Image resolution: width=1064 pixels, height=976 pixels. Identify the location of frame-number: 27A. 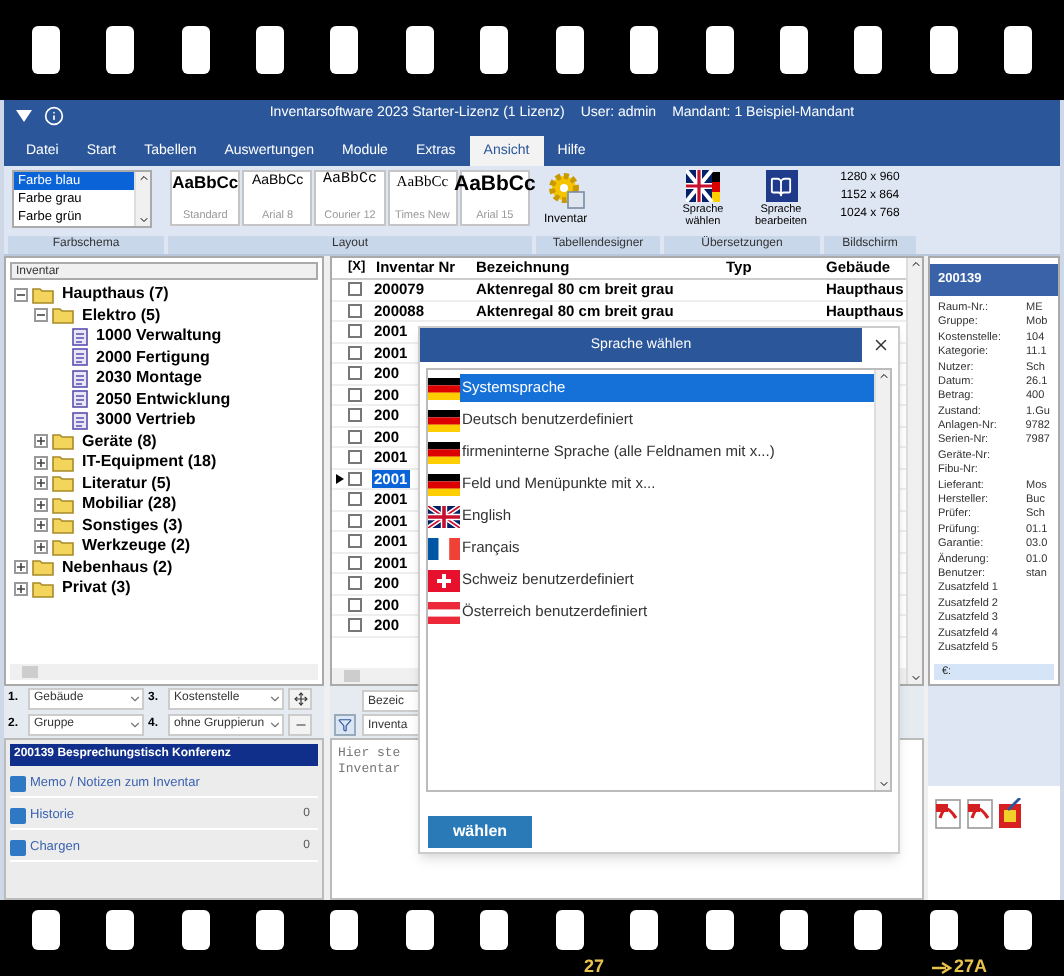
(971, 967).